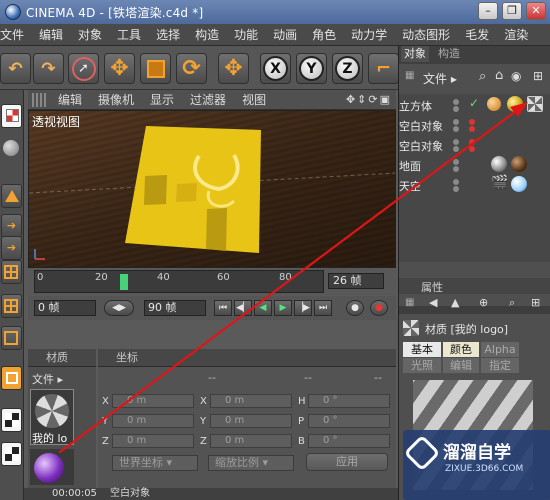 This screenshot has width=550, height=500. What do you see at coordinates (519, 164) in the screenshot?
I see `wood-material-tag-icon` at bounding box center [519, 164].